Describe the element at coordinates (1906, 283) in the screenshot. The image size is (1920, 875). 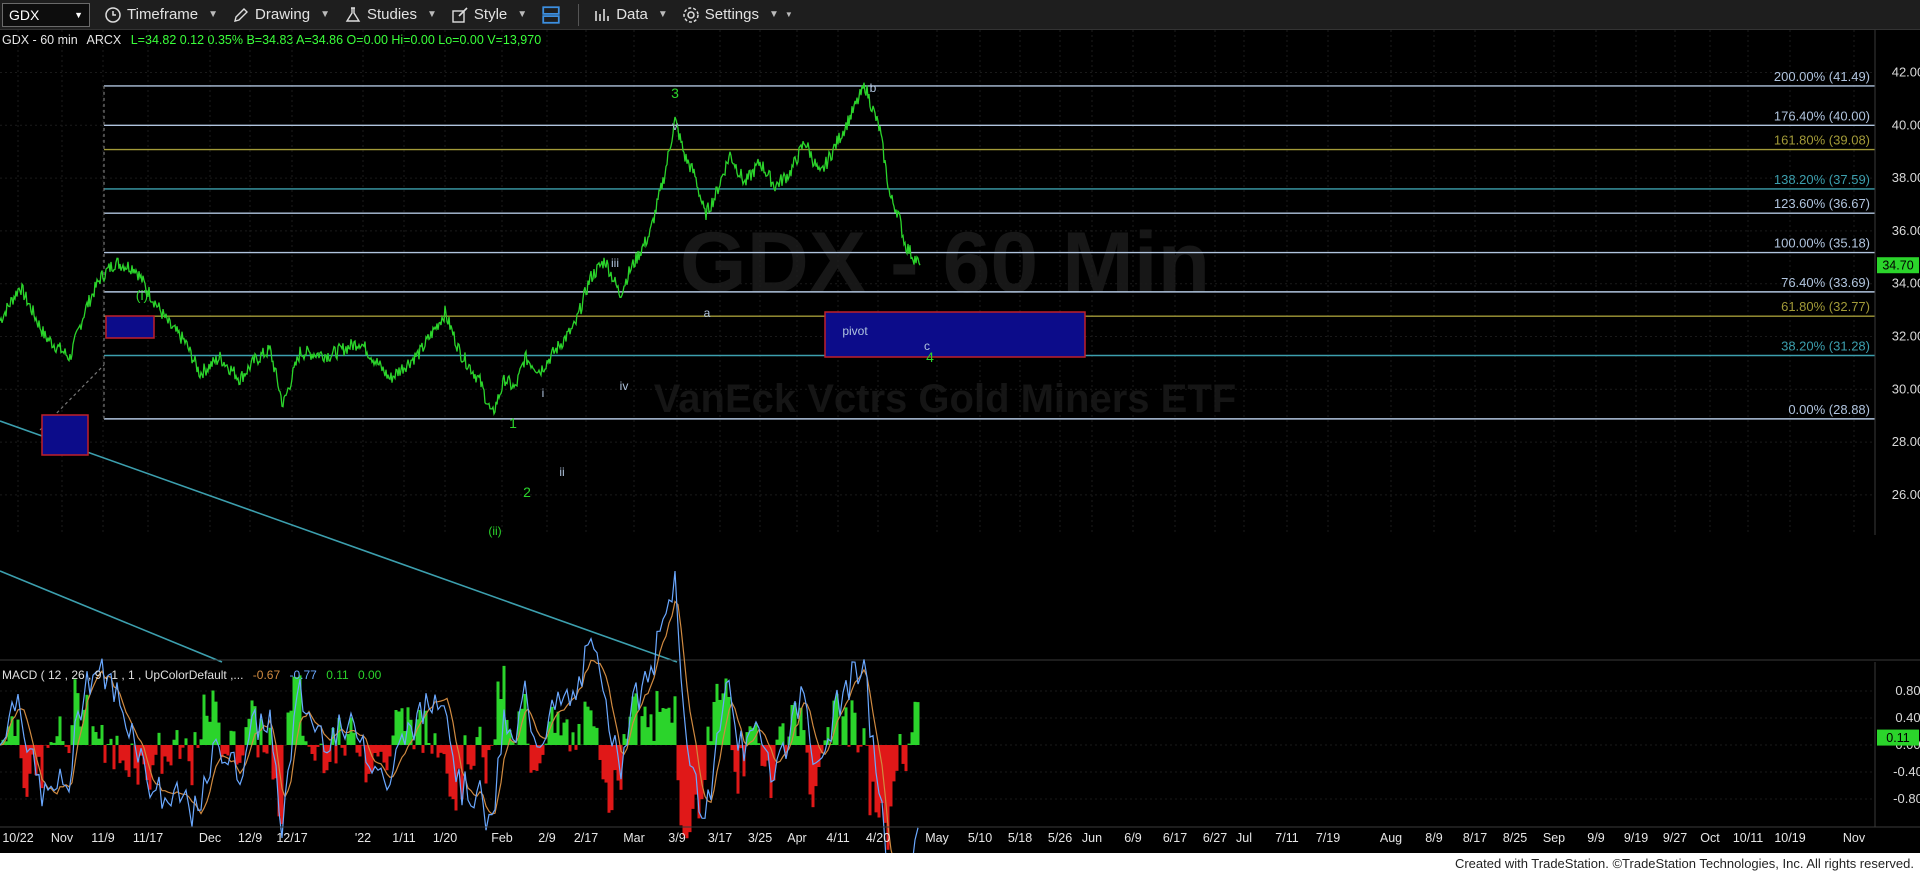
I see `y-tick-label: 34.00` at that location.